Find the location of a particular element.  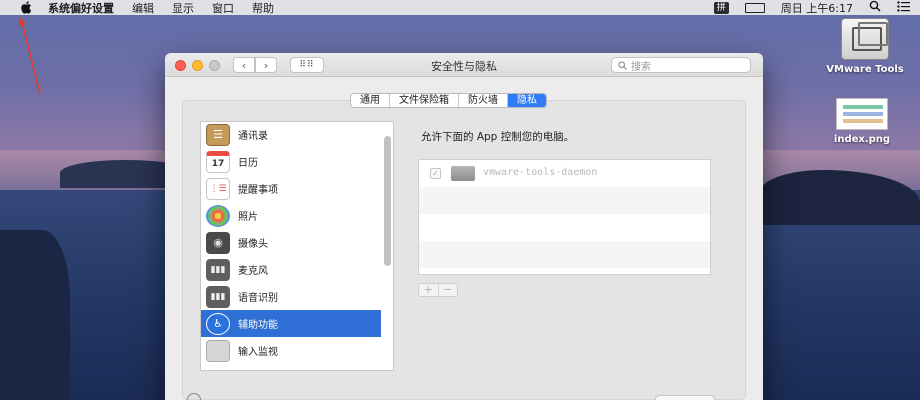

accessibility-description: 允许下面的 App 控制您的电脑。 is located at coordinates (498, 137).